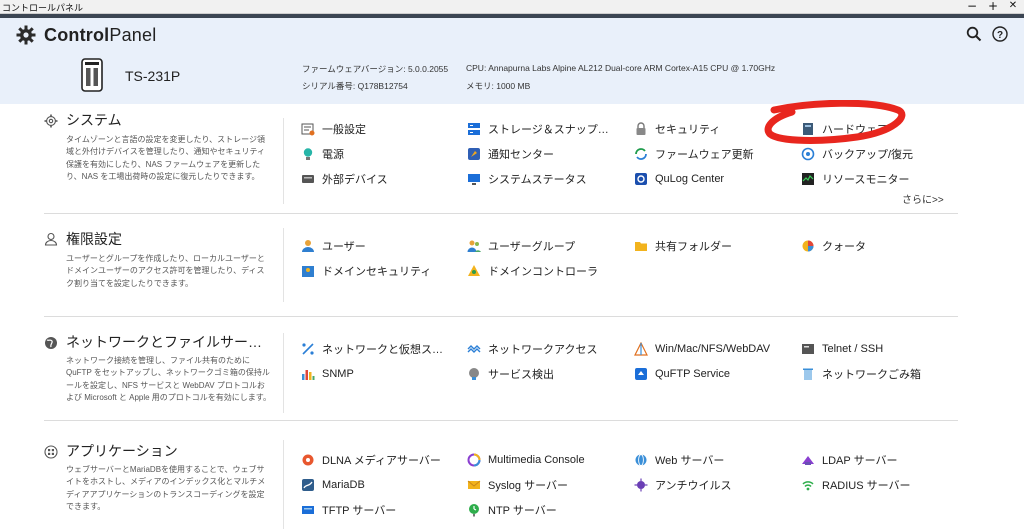 Image resolution: width=1024 pixels, height=529 pixels. What do you see at coordinates (94, 239) in the screenshot?
I see `section-title-privilege: 権限設定` at bounding box center [94, 239].